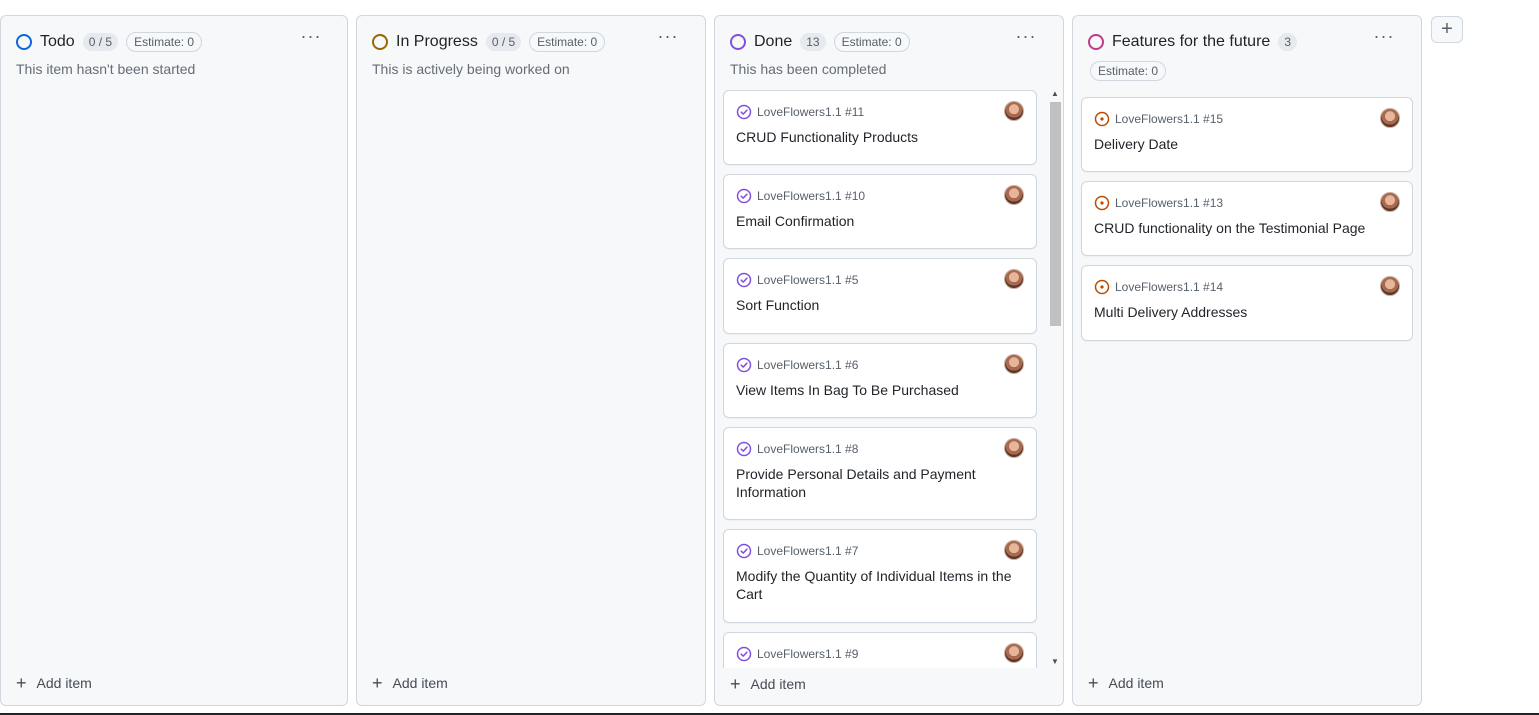 This screenshot has width=1539, height=715. I want to click on issue-title: Email Confirmation, so click(880, 221).